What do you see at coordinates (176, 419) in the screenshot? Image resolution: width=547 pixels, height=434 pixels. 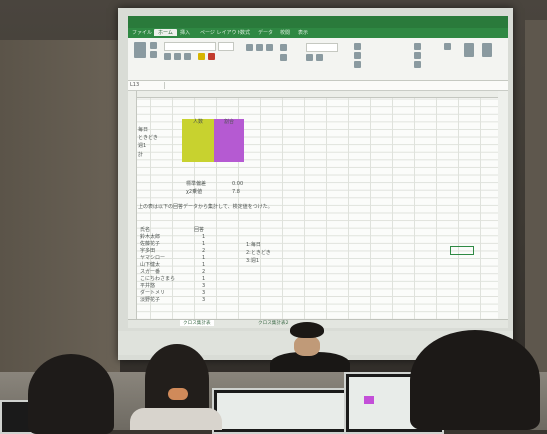 I see `student-shoulders` at bounding box center [176, 419].